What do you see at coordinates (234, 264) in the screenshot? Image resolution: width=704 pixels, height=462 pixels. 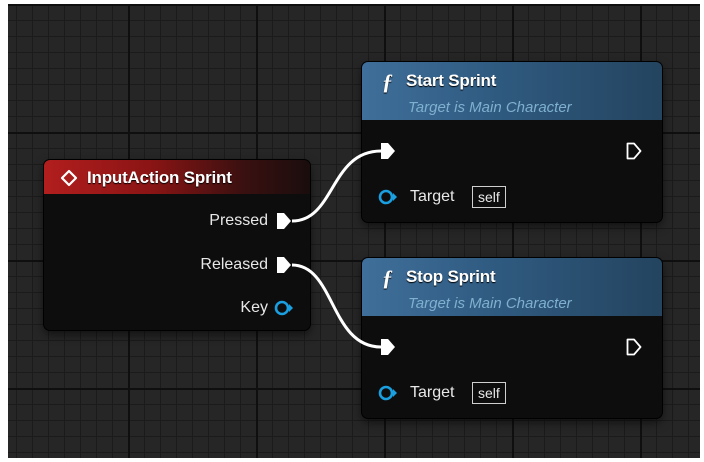 I see `released-pin-label: Released` at bounding box center [234, 264].